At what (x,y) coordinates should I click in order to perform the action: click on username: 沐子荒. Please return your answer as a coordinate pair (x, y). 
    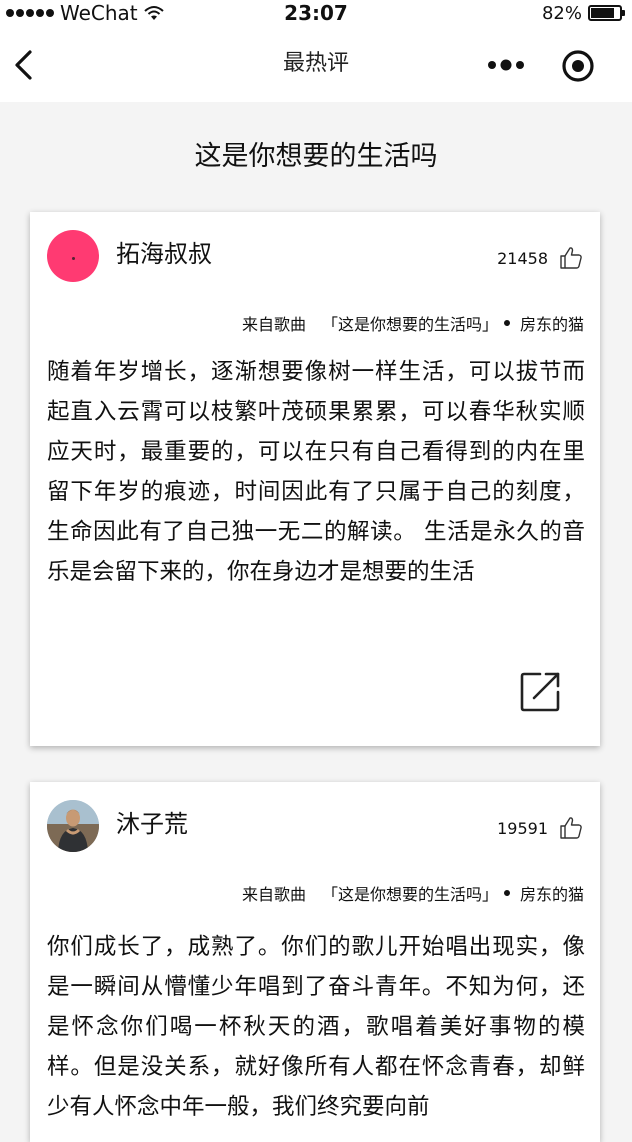
    Looking at the image, I should click on (152, 821).